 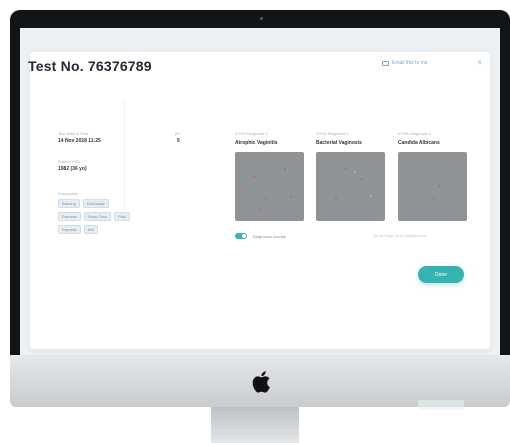 What do you see at coordinates (385, 63) in the screenshot?
I see `mail-icon` at bounding box center [385, 63].